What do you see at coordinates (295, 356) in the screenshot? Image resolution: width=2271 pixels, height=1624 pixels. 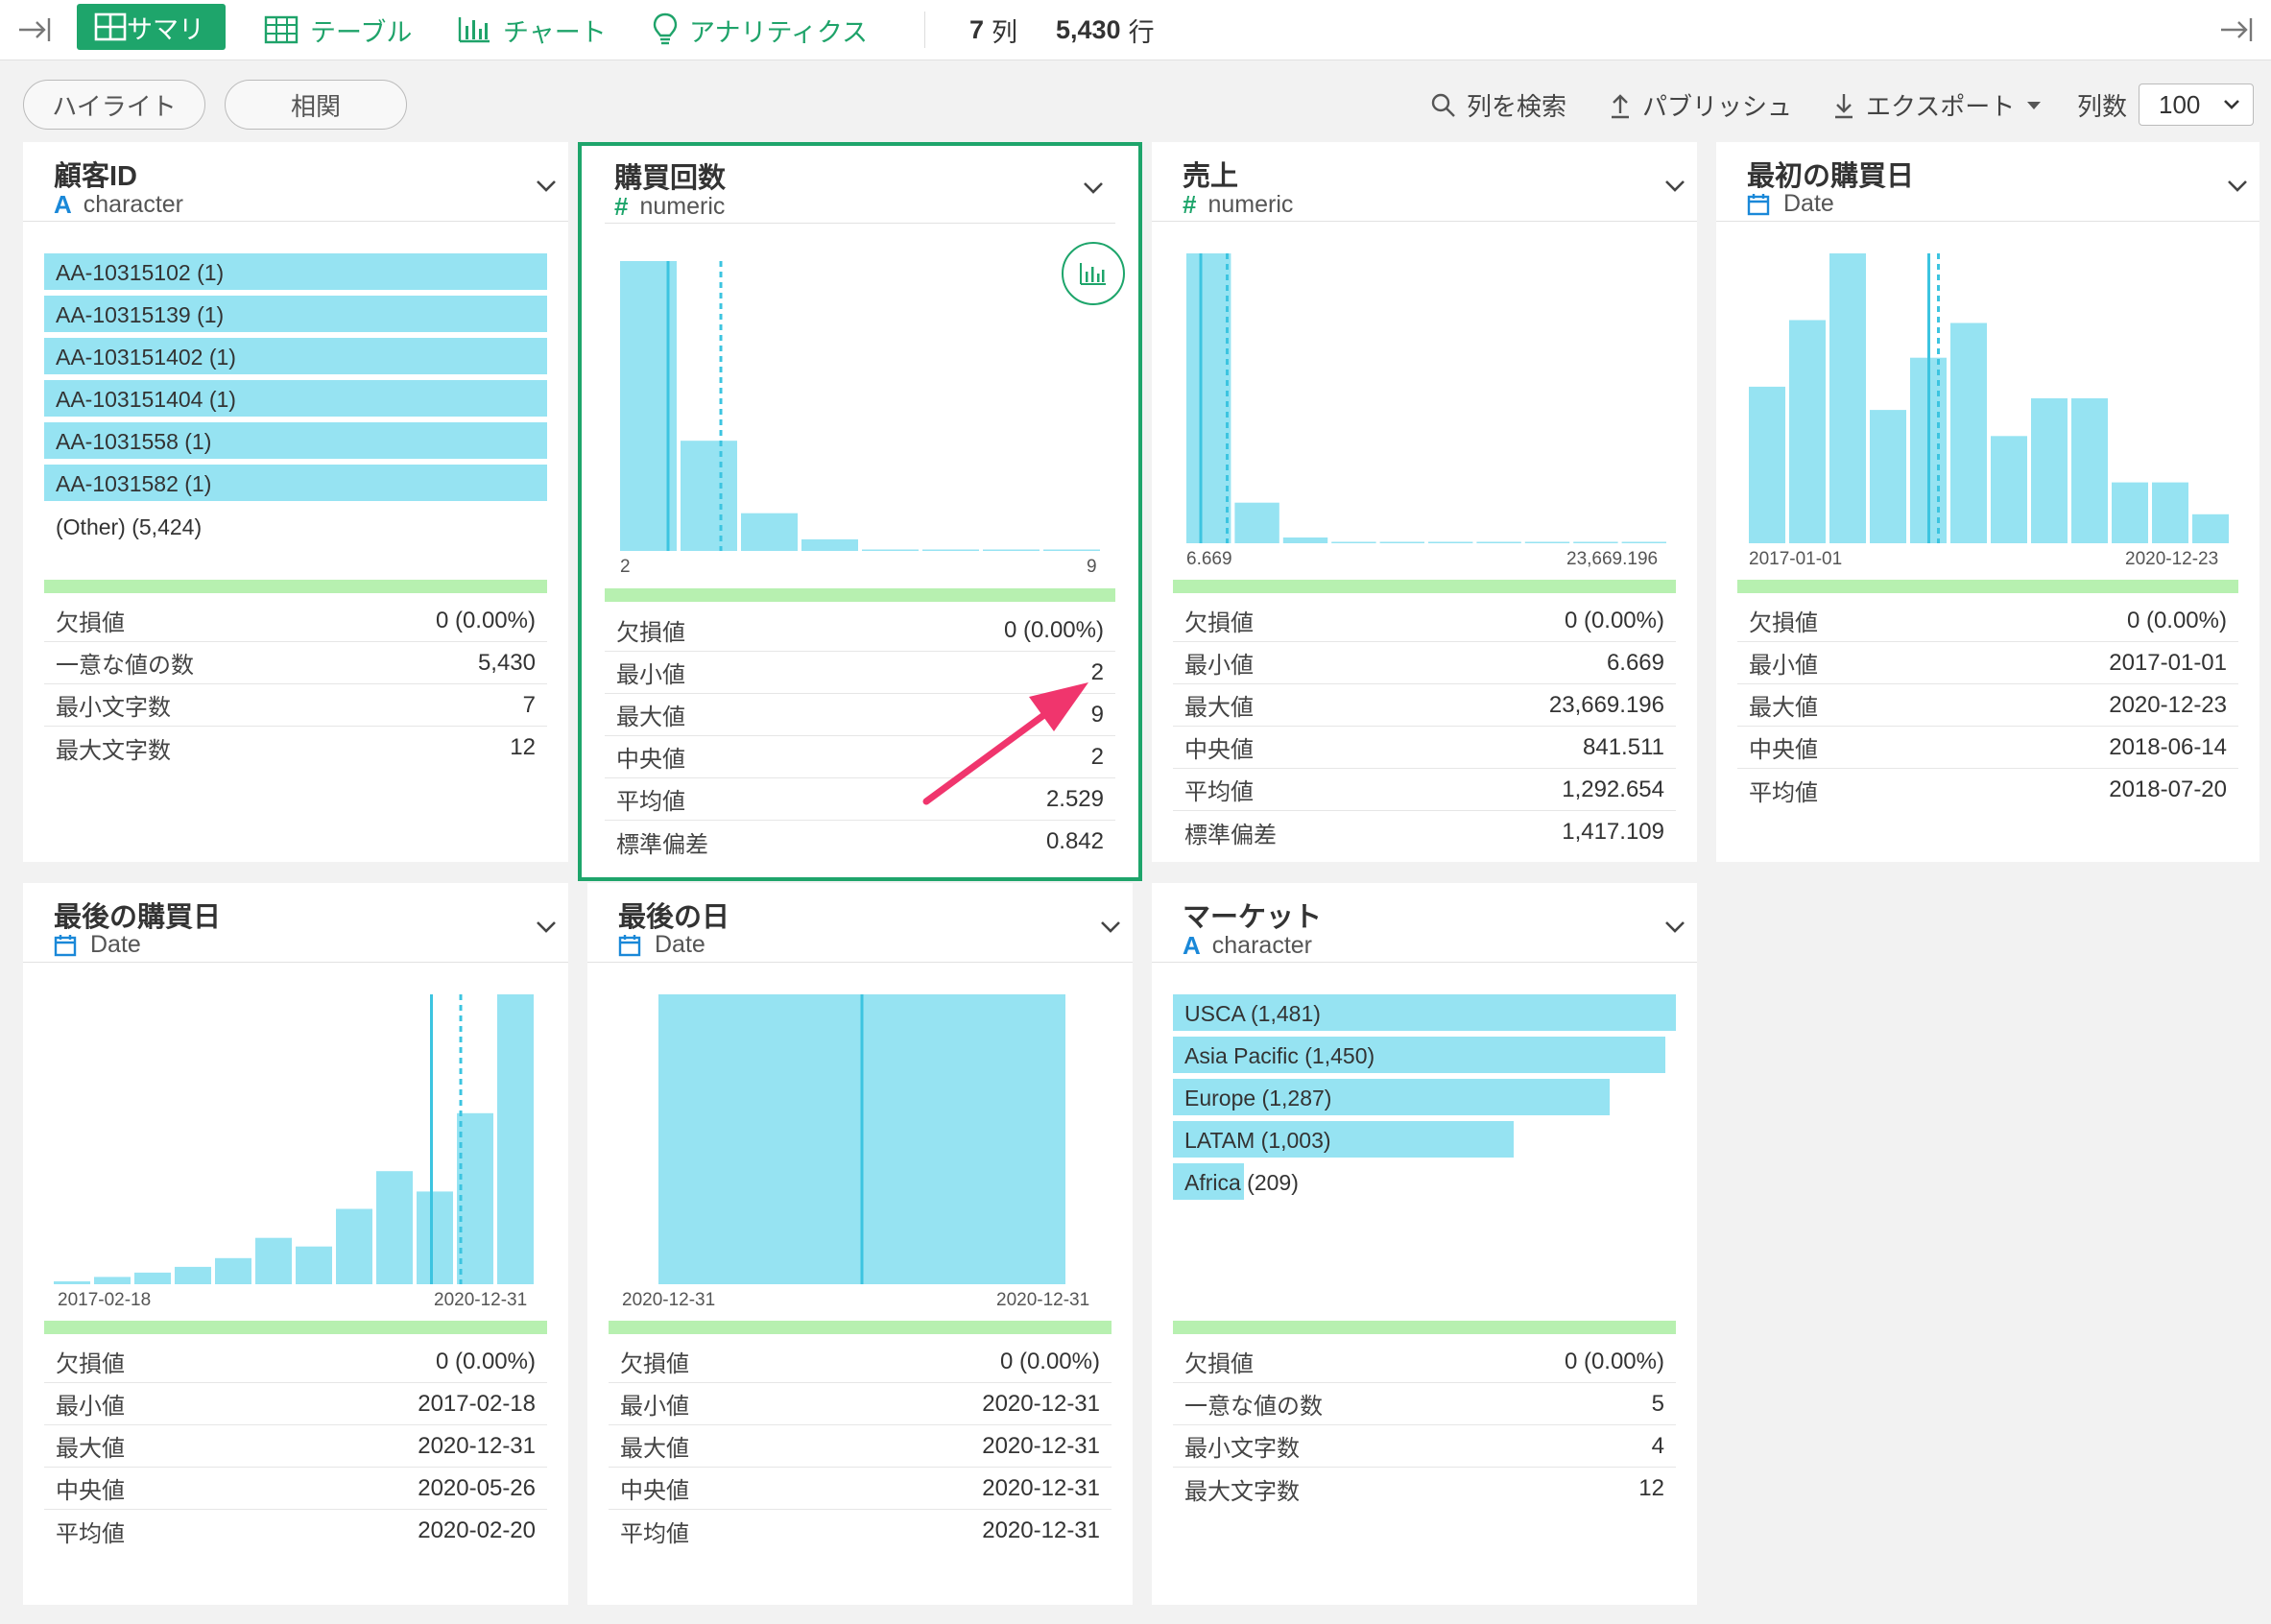 I see `list-item: AA-103151402 (1)` at bounding box center [295, 356].